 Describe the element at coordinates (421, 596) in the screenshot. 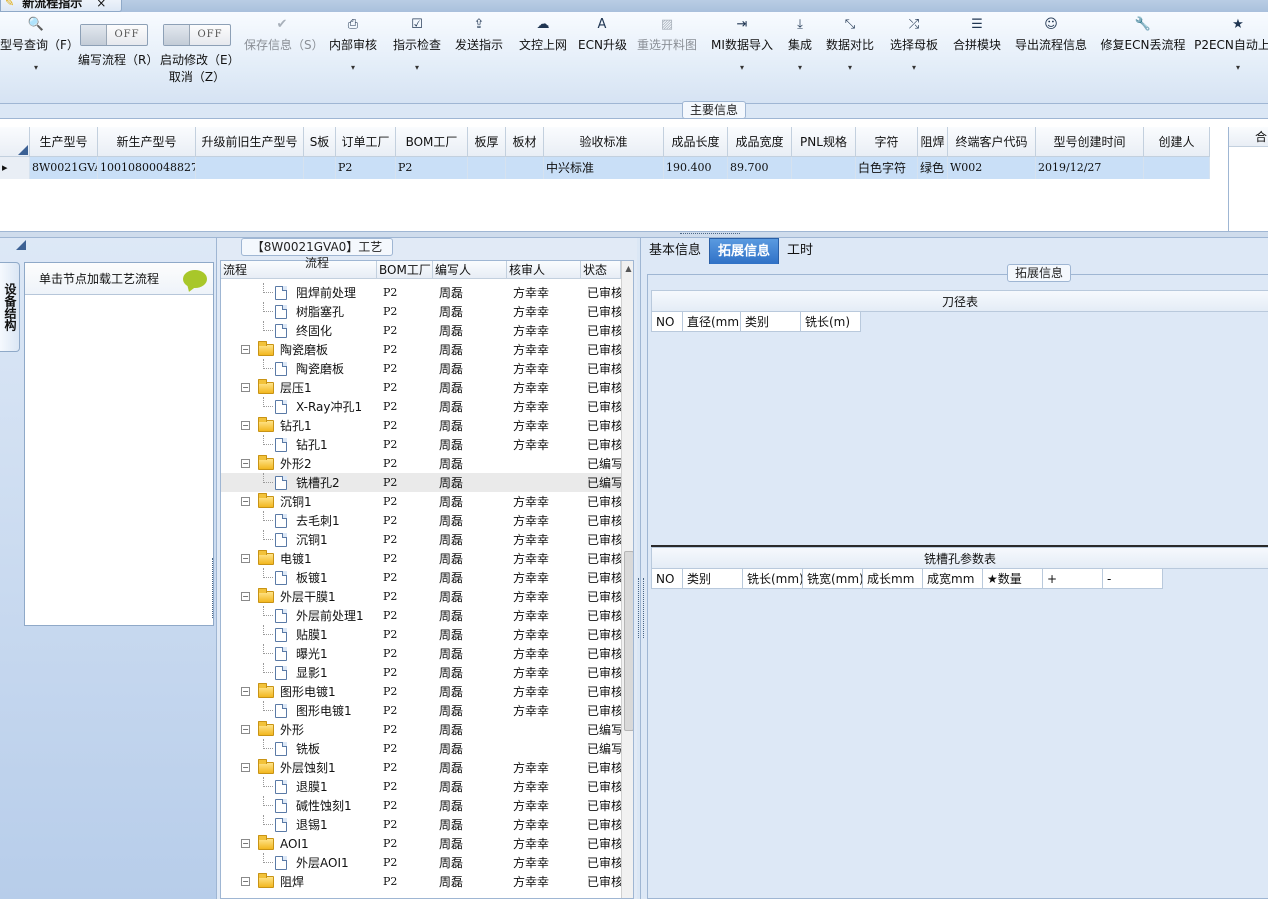

I see `tree-node-group: − 外层干膜1 P2 周磊 方幸幸 已审核` at that location.